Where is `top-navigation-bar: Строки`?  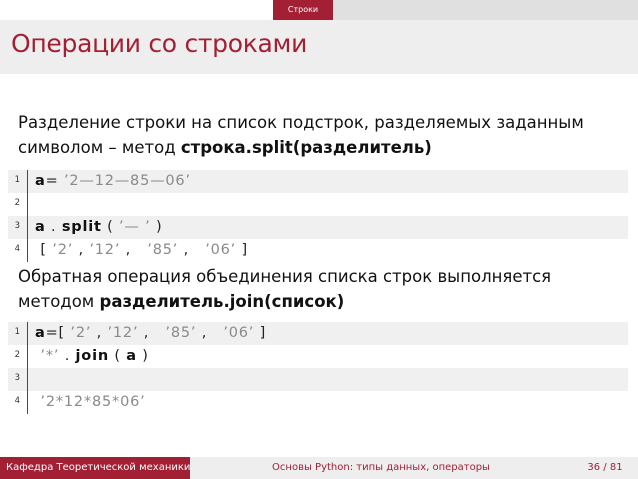 top-navigation-bar: Строки is located at coordinates (319, 10).